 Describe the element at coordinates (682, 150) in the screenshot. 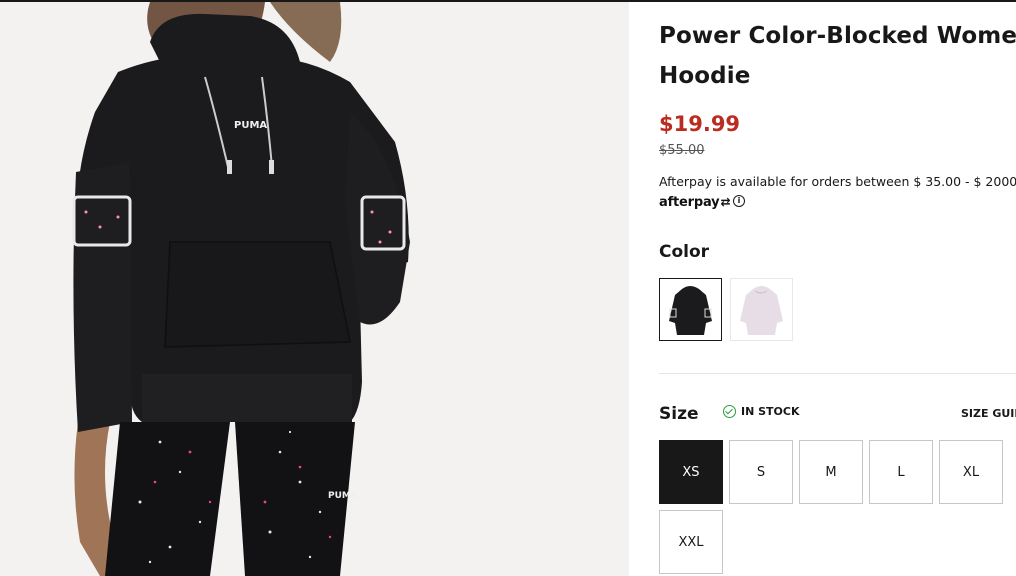

I see `original-price: $55.00` at that location.